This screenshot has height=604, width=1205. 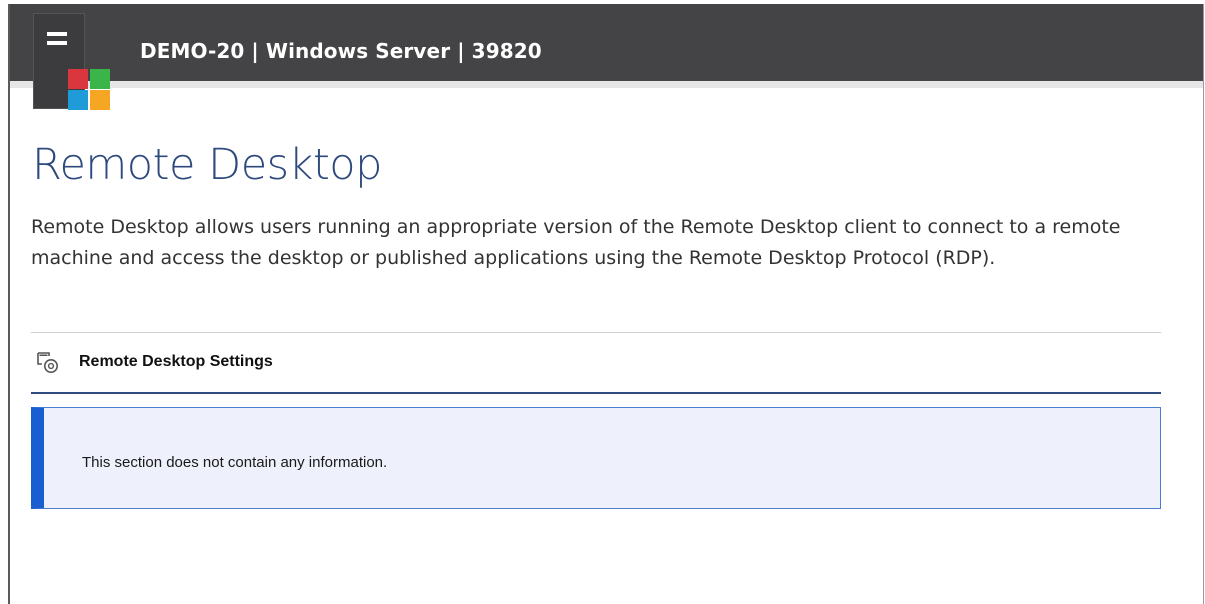 What do you see at coordinates (341, 51) in the screenshot?
I see `header-title: DEMO-20 | Windows Server | 39820` at bounding box center [341, 51].